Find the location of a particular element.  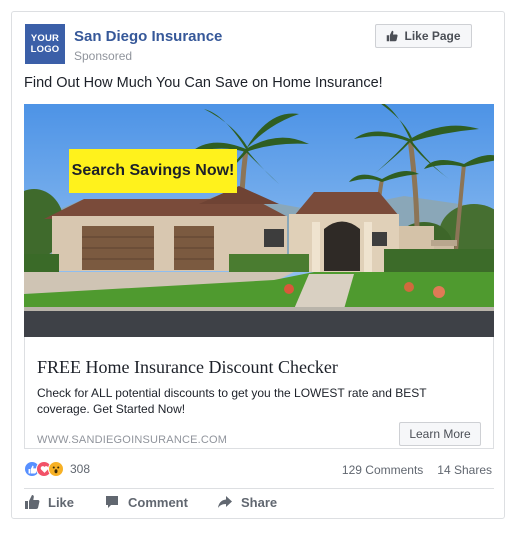

like-button: Like is located at coordinates (64, 502).